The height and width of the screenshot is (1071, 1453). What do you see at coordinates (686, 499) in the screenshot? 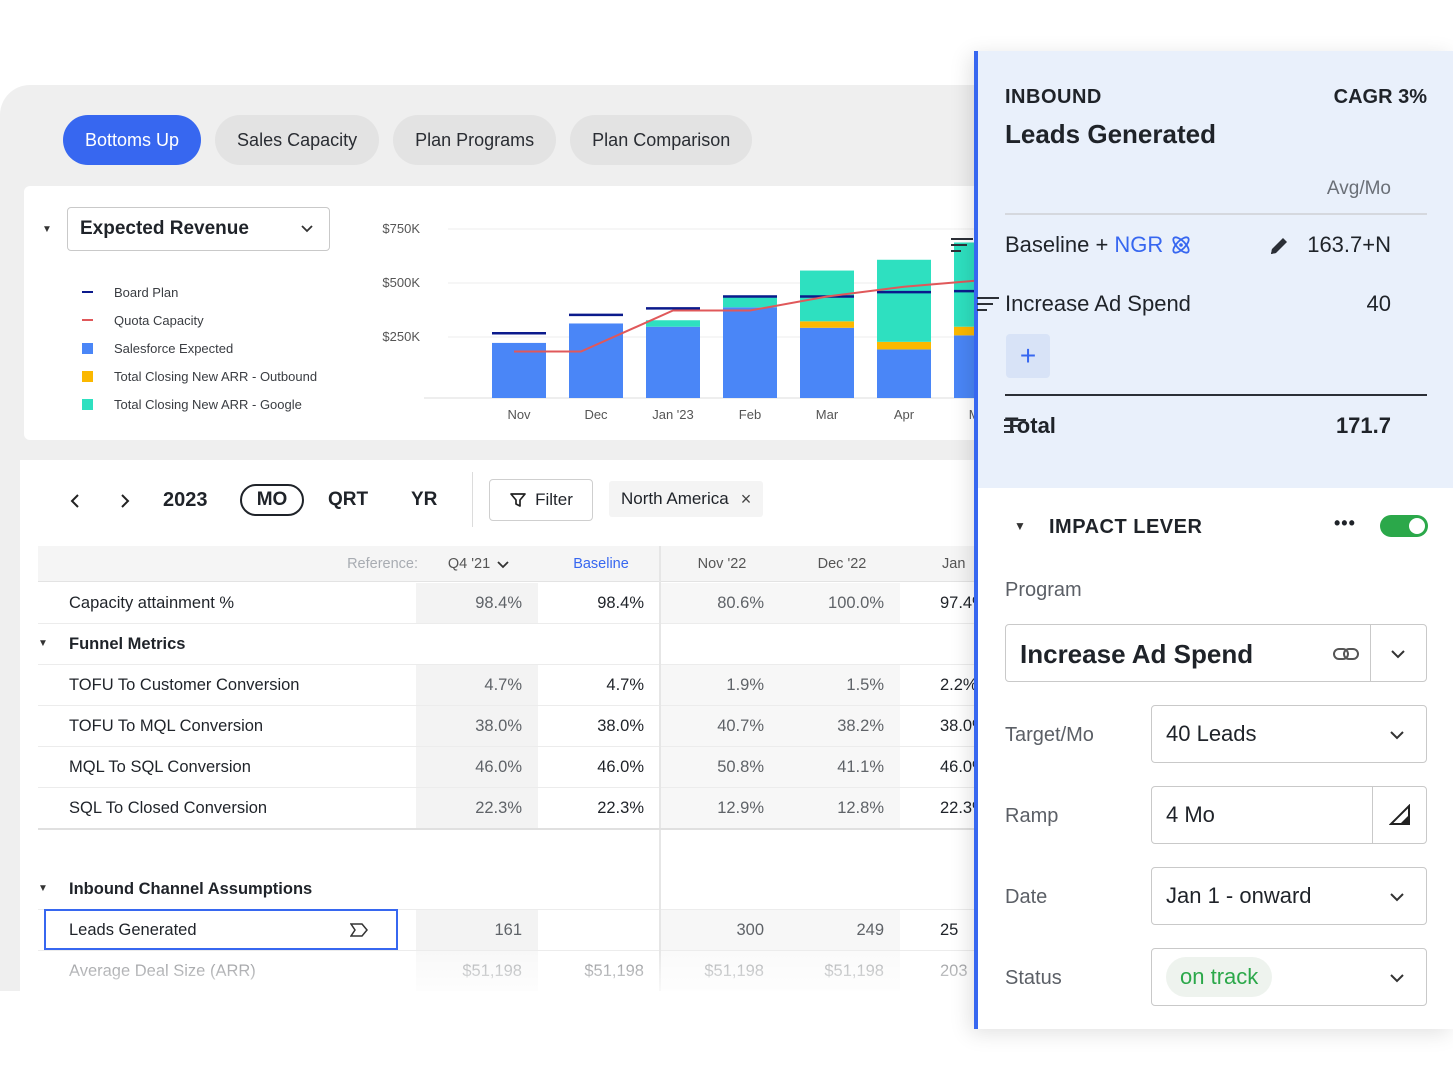
I see `filter-chip: North America ×` at bounding box center [686, 499].